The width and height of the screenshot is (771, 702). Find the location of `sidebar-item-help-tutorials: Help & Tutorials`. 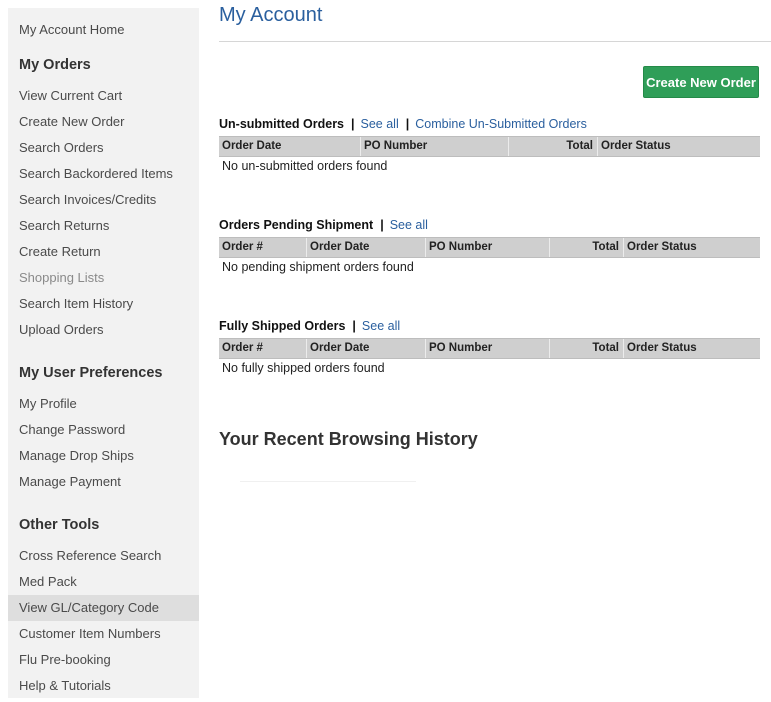

sidebar-item-help-tutorials: Help & Tutorials is located at coordinates (65, 686).